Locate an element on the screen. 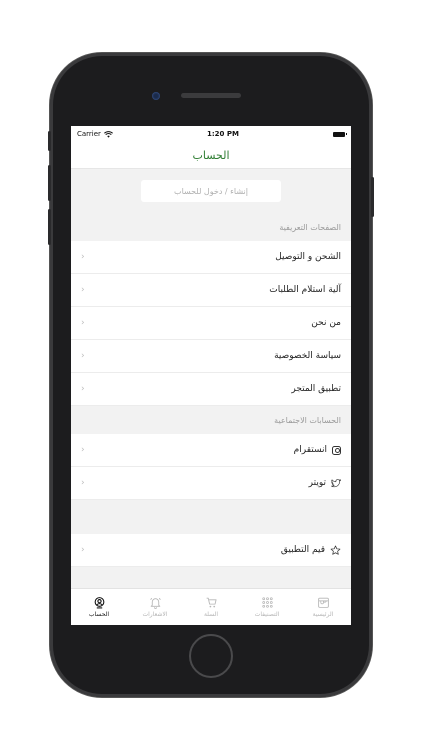  list-item-order-pickup: آلية استلام الطلبات ‹ is located at coordinates (211, 290).